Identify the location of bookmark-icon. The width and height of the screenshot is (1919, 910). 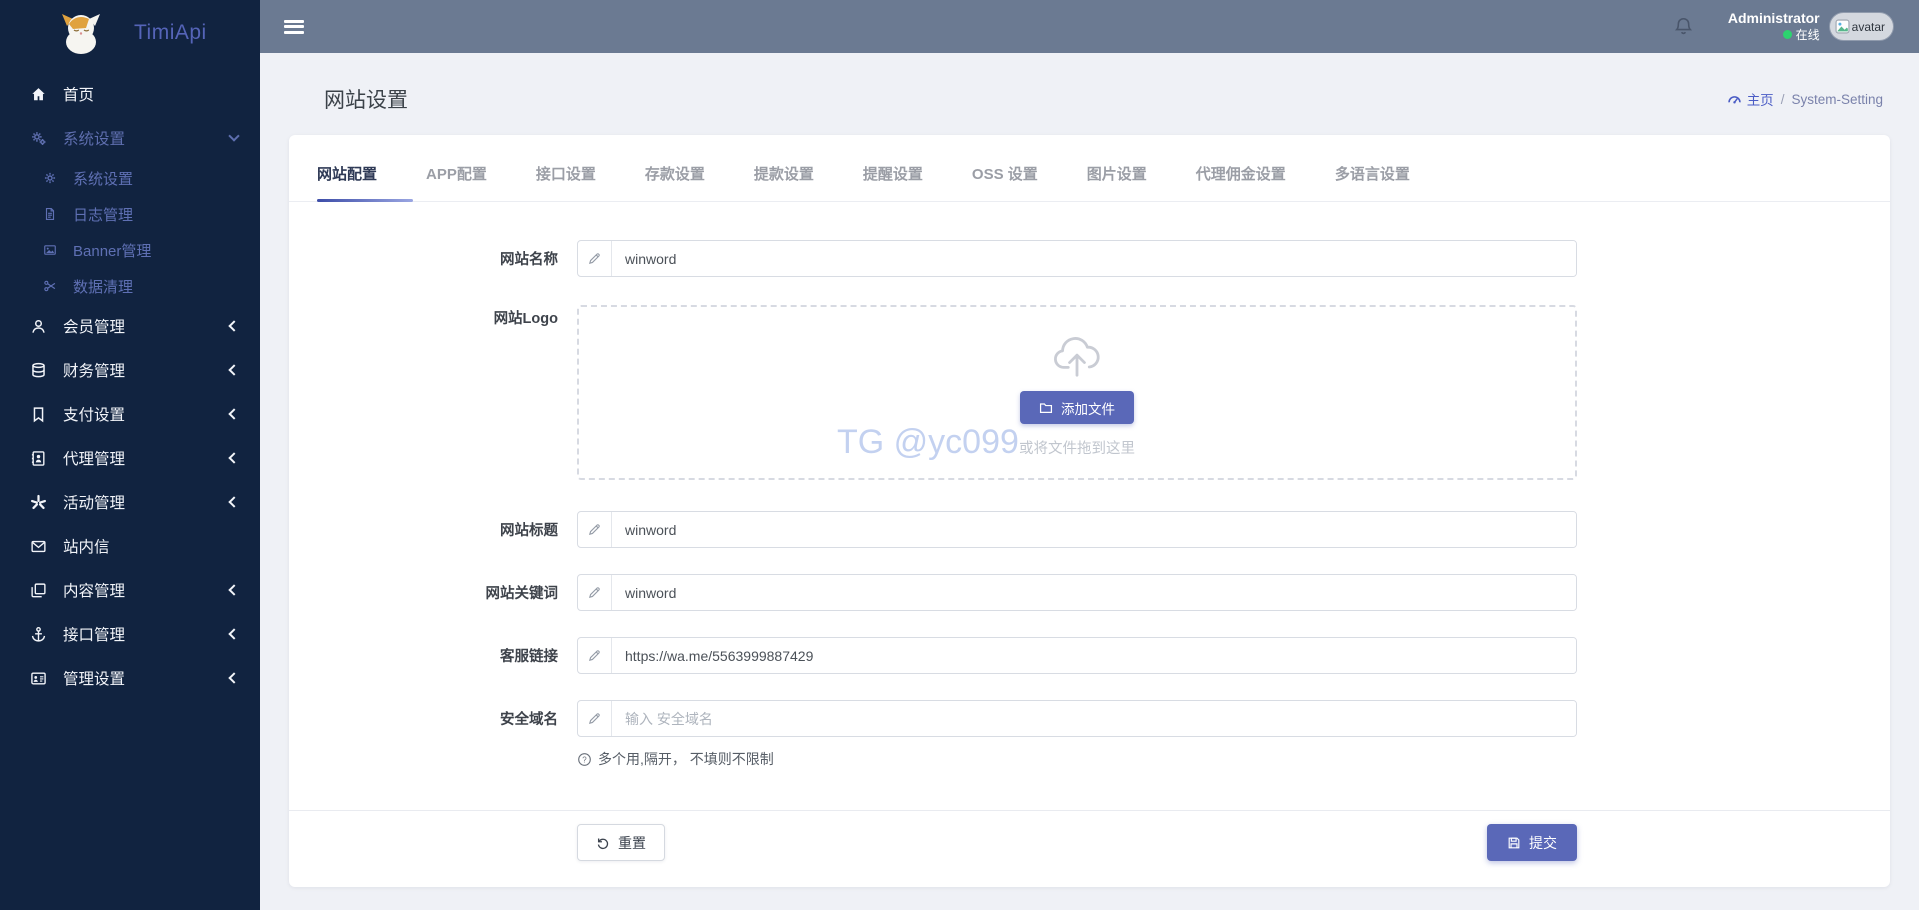
(38, 414).